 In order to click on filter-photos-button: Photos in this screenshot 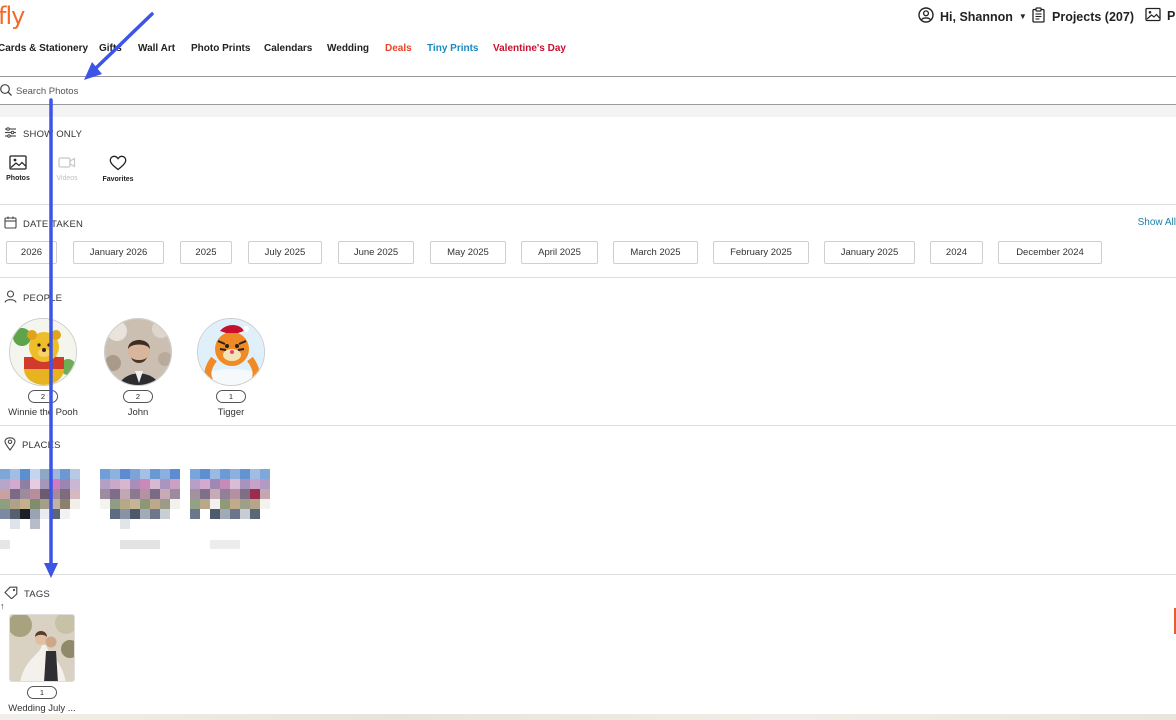, I will do `click(18, 168)`.